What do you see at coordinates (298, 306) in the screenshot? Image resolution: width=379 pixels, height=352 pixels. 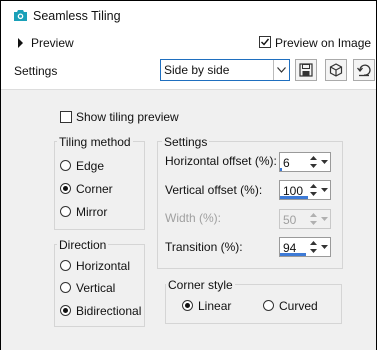 I see `corner-curved-label: Curved` at bounding box center [298, 306].